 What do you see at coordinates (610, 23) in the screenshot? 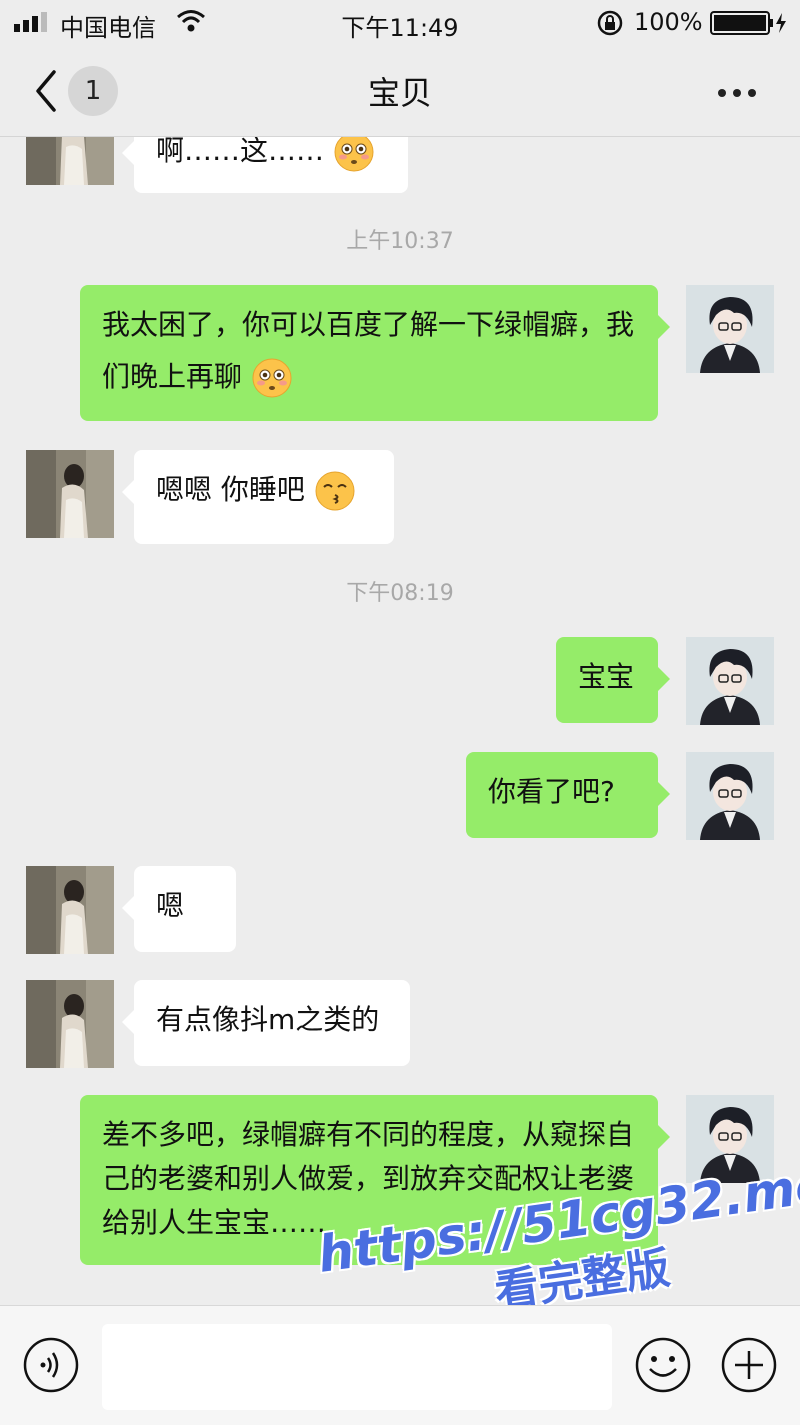
I see `rotation-lock-icon` at bounding box center [610, 23].